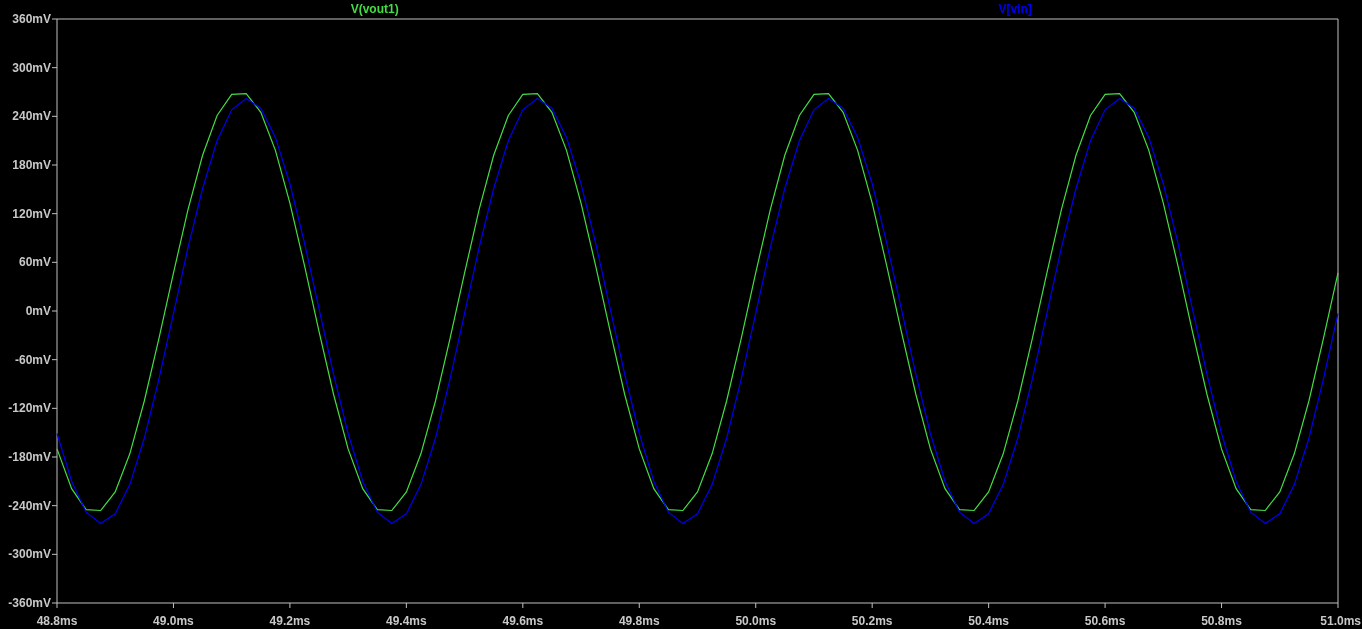 This screenshot has height=629, width=1362. I want to click on x-tick-label: 48.8ms, so click(57, 621).